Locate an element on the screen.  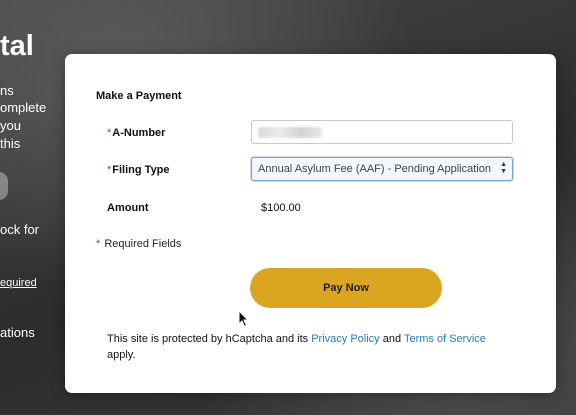
privacy-policy-link: Privacy Policy is located at coordinates (345, 339).